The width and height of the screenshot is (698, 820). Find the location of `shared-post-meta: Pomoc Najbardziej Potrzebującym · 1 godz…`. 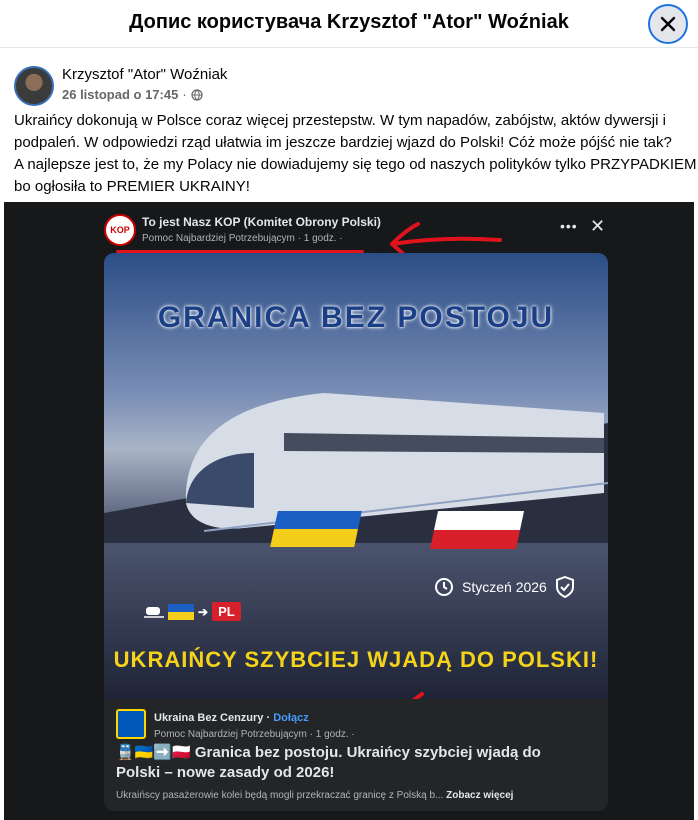

shared-post-meta: Pomoc Najbardziej Potrzebującym · 1 godz… is located at coordinates (242, 238).